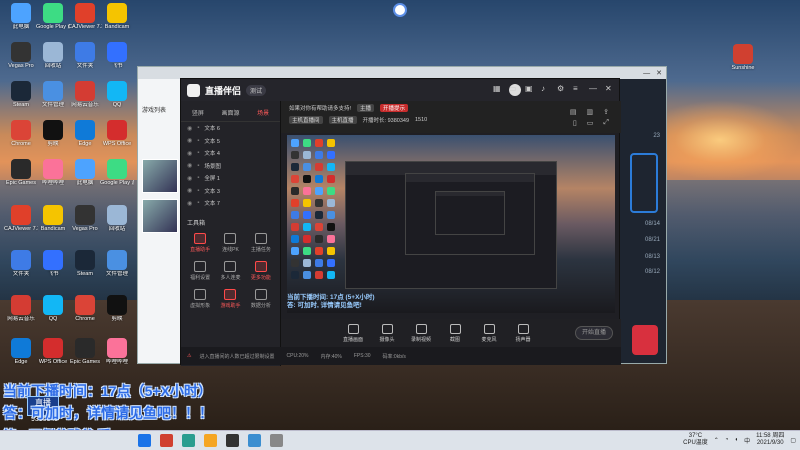 The image size is (800, 450). I want to click on toolbox-item: 游戏助手, so click(230, 298).